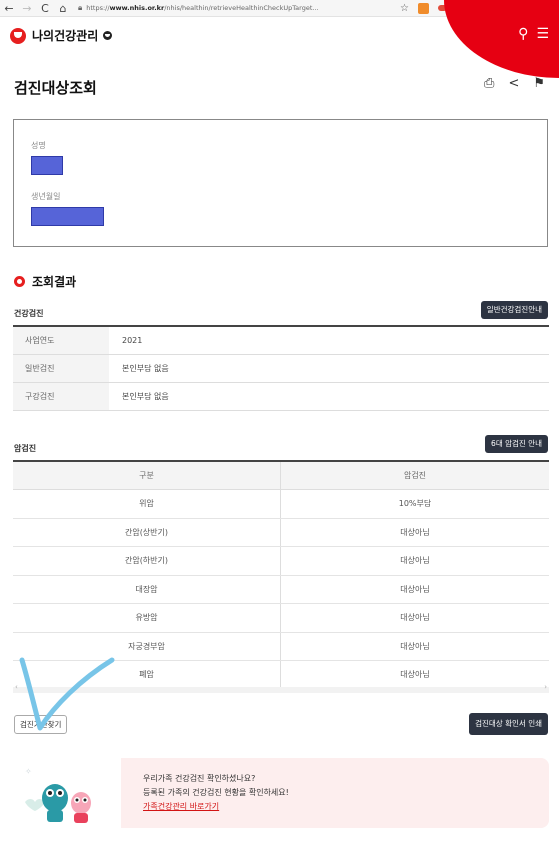 This screenshot has width=559, height=850. Describe the element at coordinates (147, 475) in the screenshot. I see `column-header: 구분` at that location.